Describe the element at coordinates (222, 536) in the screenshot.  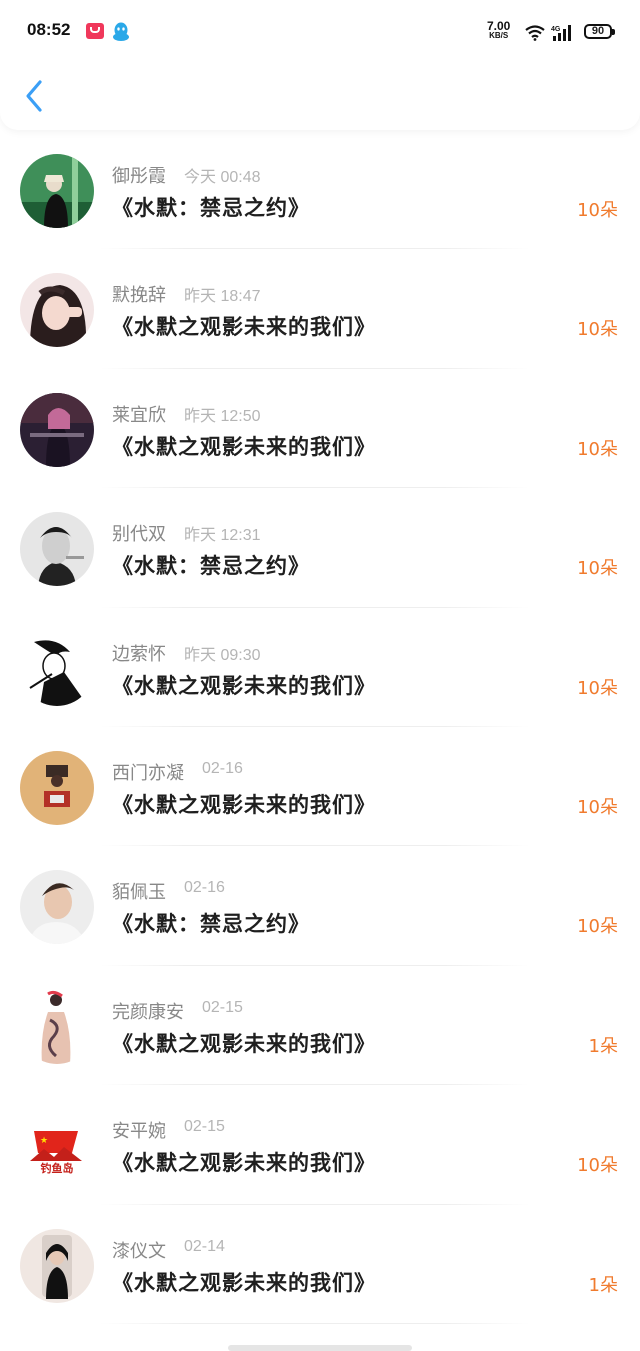
I see `timestamp: 昨天 12:31` at that location.